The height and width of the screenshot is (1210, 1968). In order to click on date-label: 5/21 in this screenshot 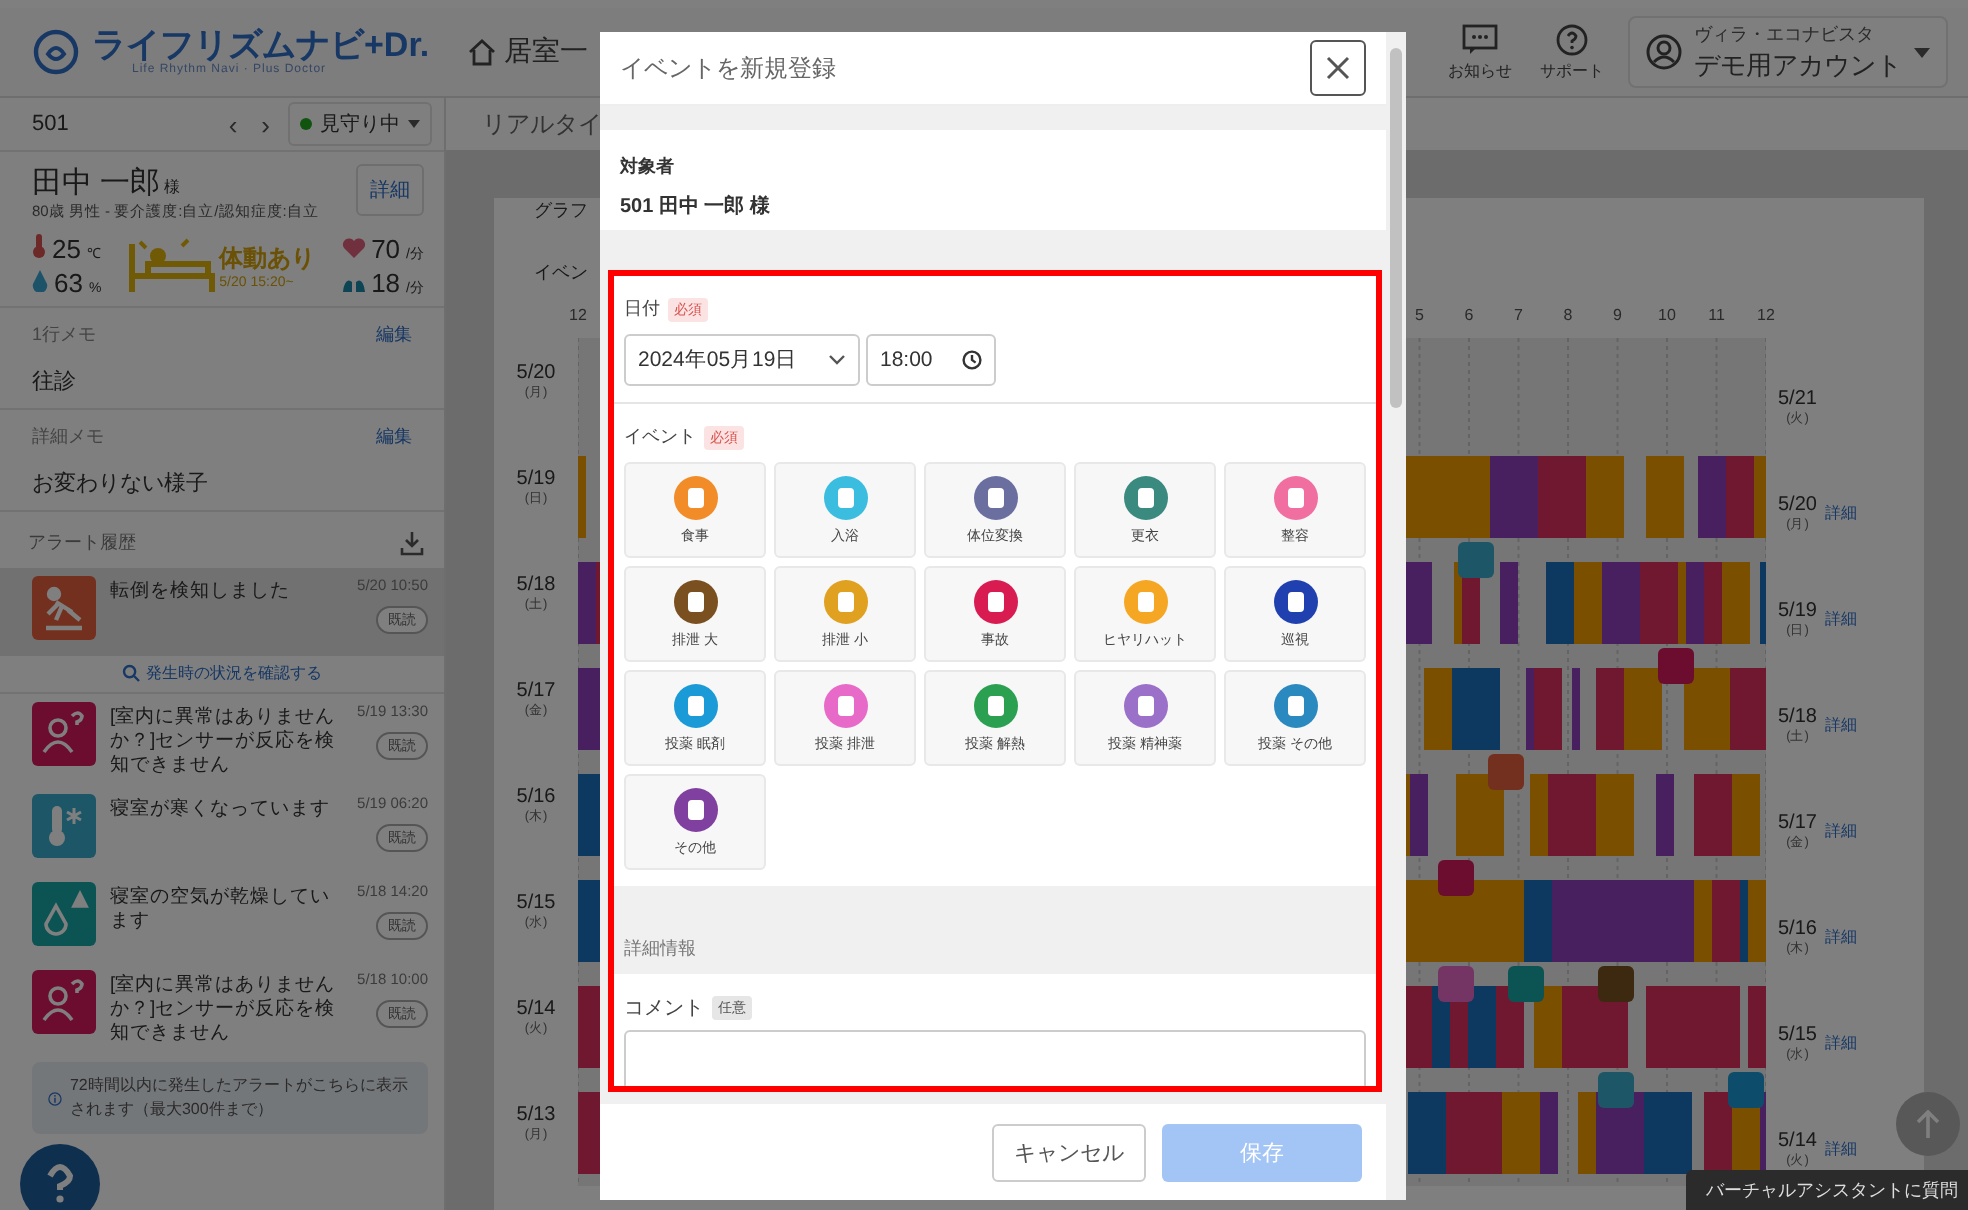, I will do `click(1797, 398)`.